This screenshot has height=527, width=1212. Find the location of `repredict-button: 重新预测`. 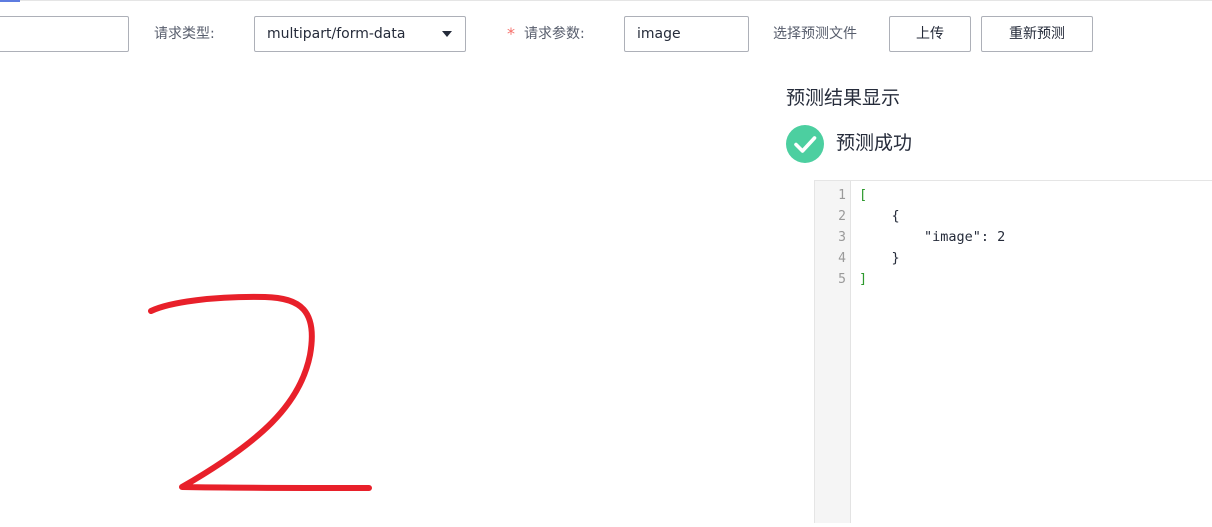

repredict-button: 重新预测 is located at coordinates (1037, 34).